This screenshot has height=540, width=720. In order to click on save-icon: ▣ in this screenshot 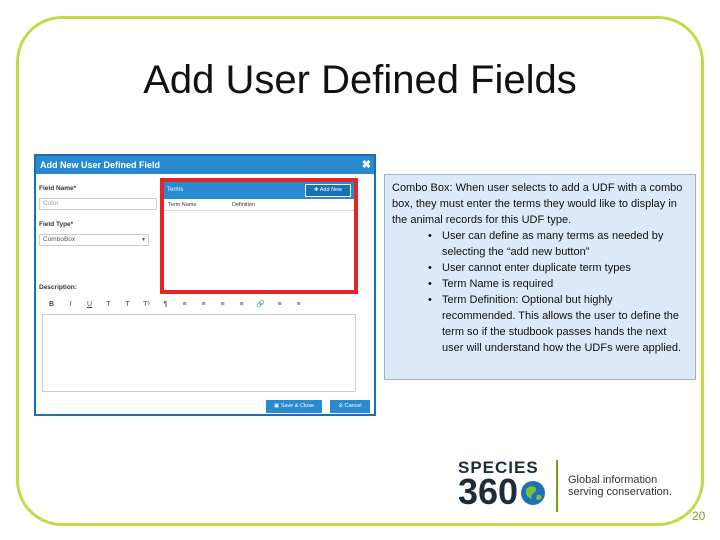, I will do `click(277, 406)`.